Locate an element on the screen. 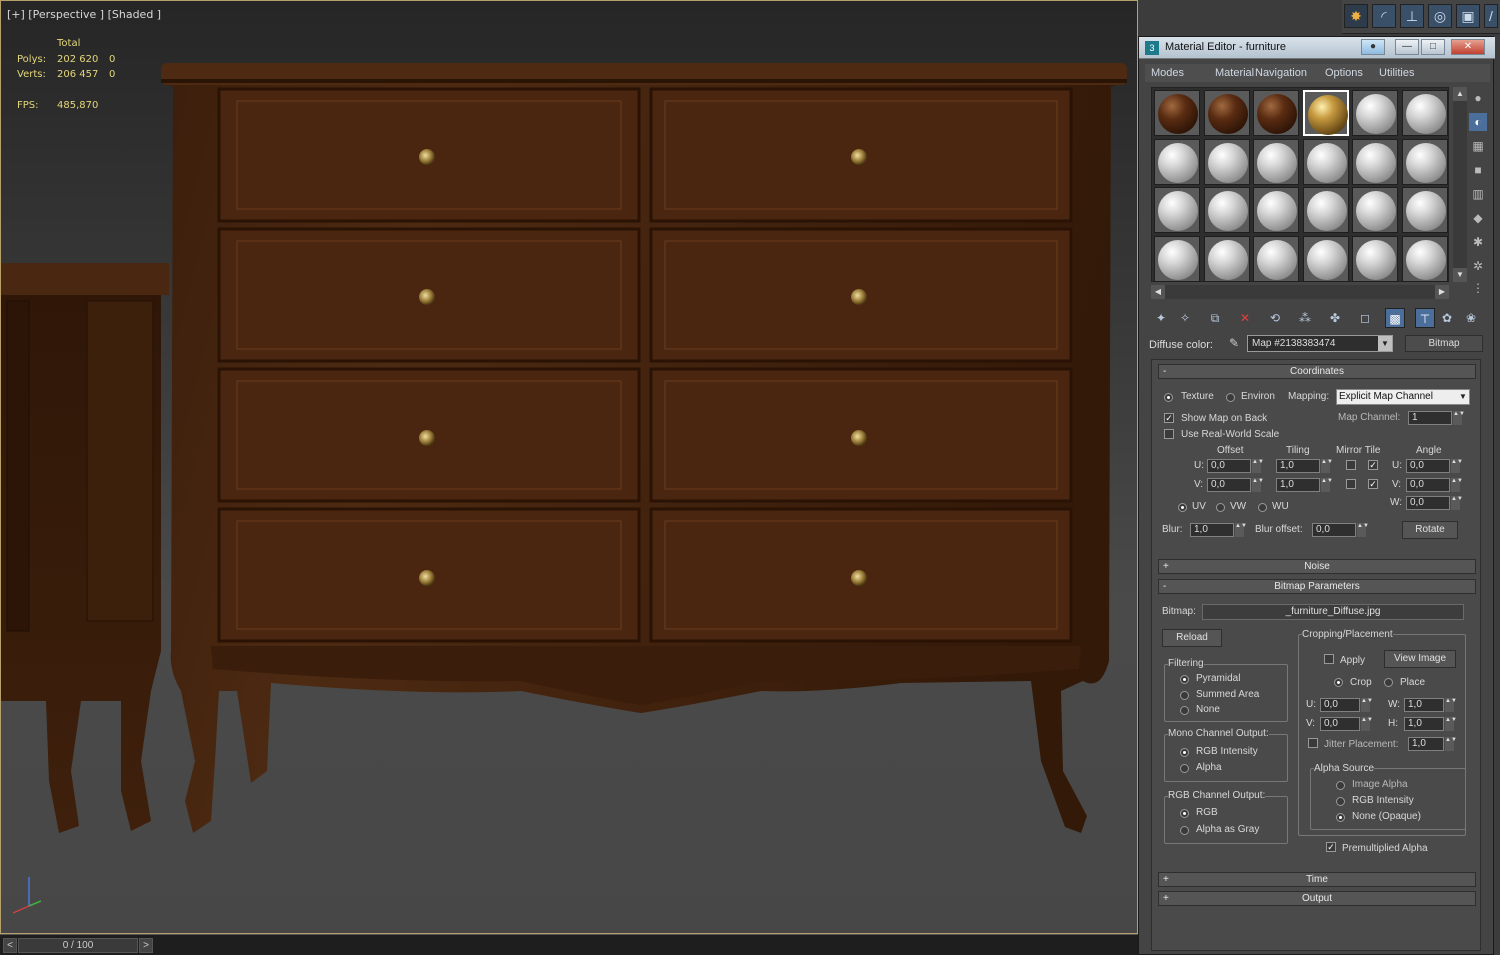 The width and height of the screenshot is (1500, 955). hierarchy-tab-icon: ⊥ is located at coordinates (1412, 16).